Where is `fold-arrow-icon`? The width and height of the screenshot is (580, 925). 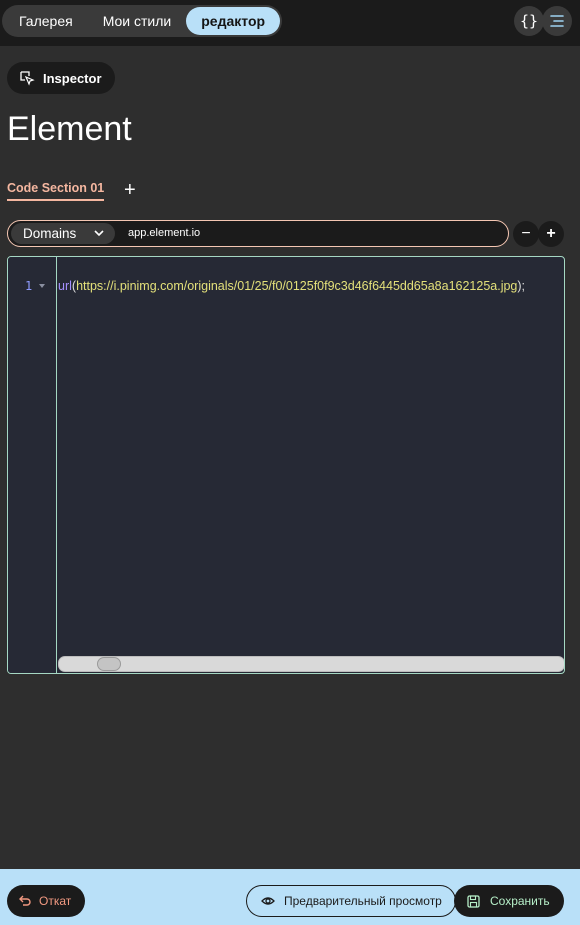
fold-arrow-icon is located at coordinates (42, 286).